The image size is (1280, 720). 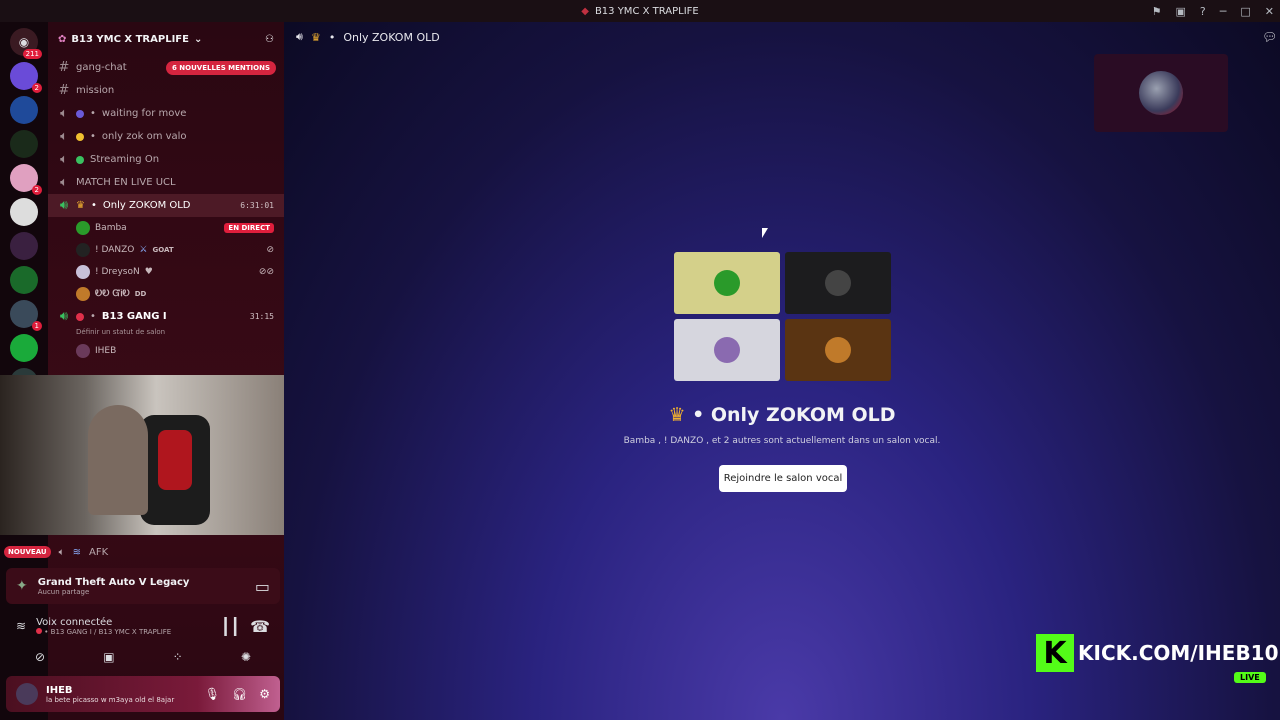 What do you see at coordinates (166, 250) in the screenshot?
I see `voice-member-danzo: ! DANZO ⚔ GOAT ⊘` at bounding box center [166, 250].